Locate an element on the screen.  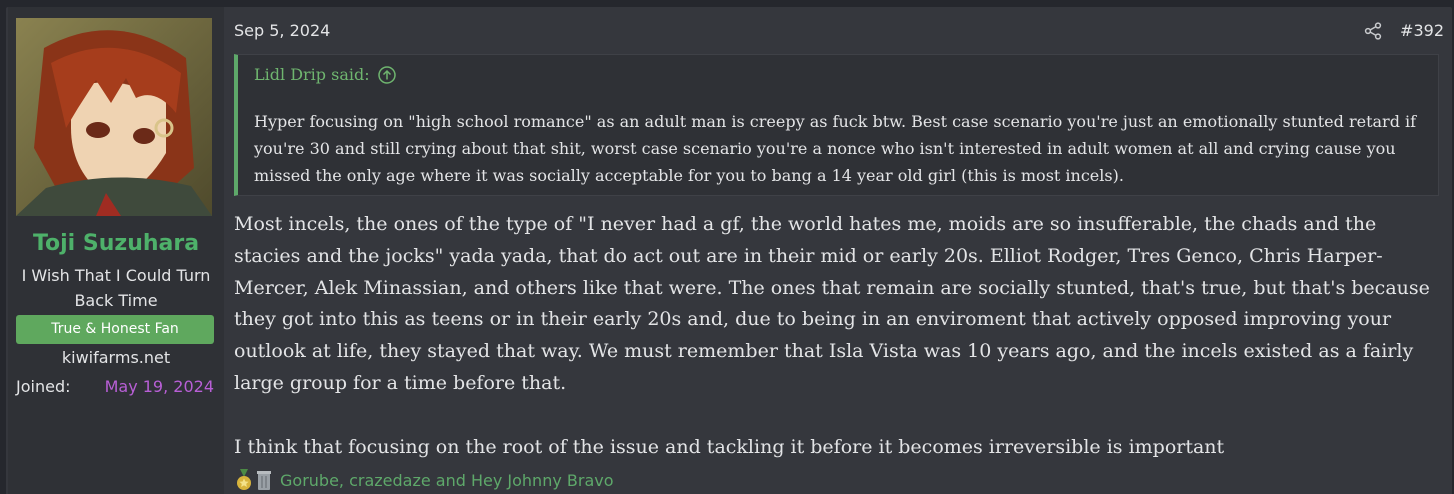
quote-header: Lidl Drip said: is located at coordinates (325, 74).